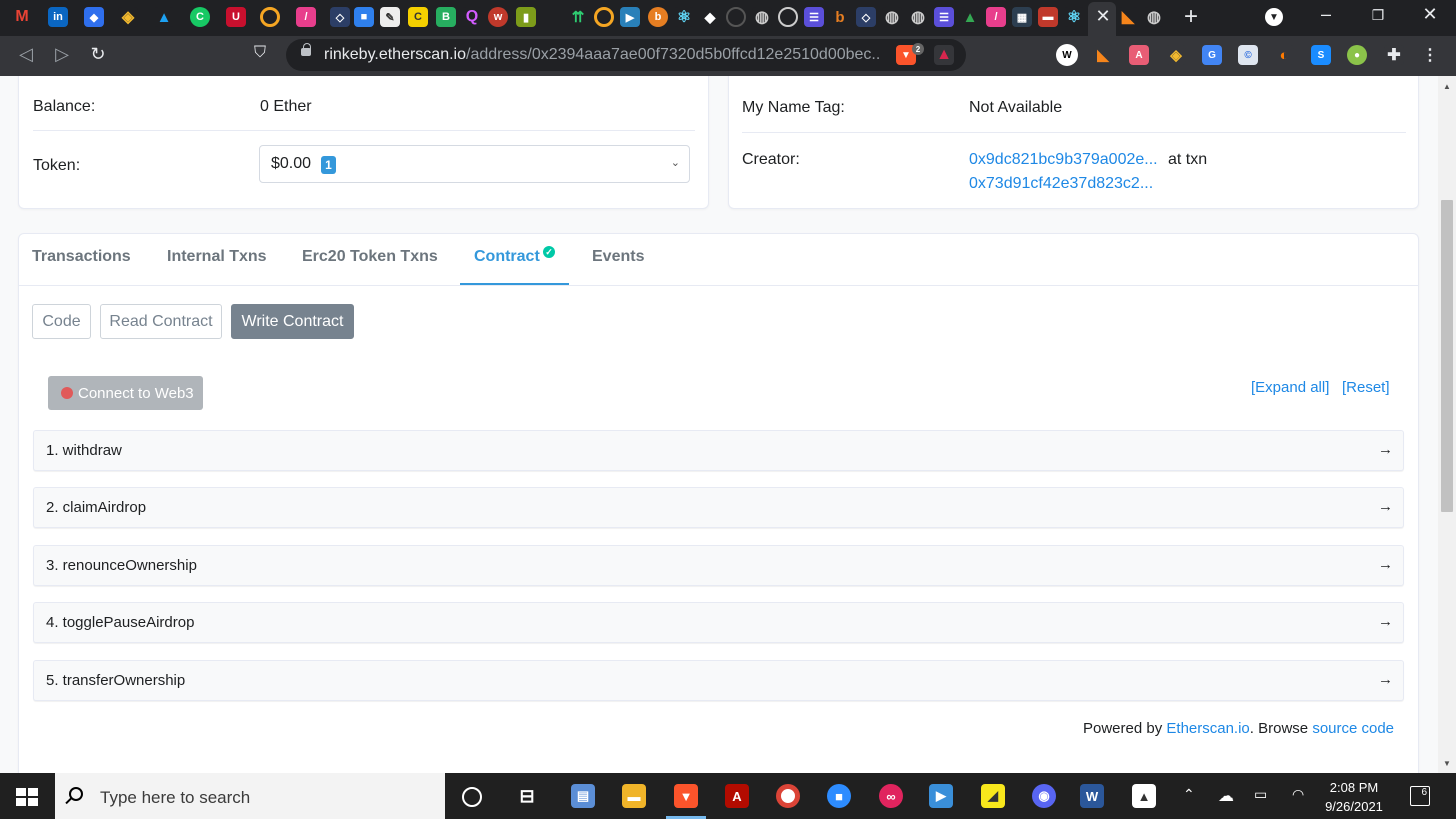 This screenshot has width=1456, height=819. What do you see at coordinates (236, 17) in the screenshot?
I see `app-tab-icon: U` at bounding box center [236, 17].